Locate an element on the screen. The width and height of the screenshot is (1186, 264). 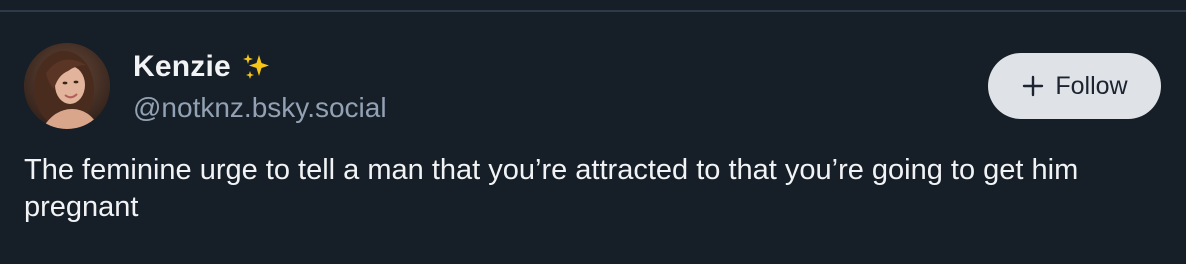
author-display-name: Kenzie is located at coordinates (182, 67).